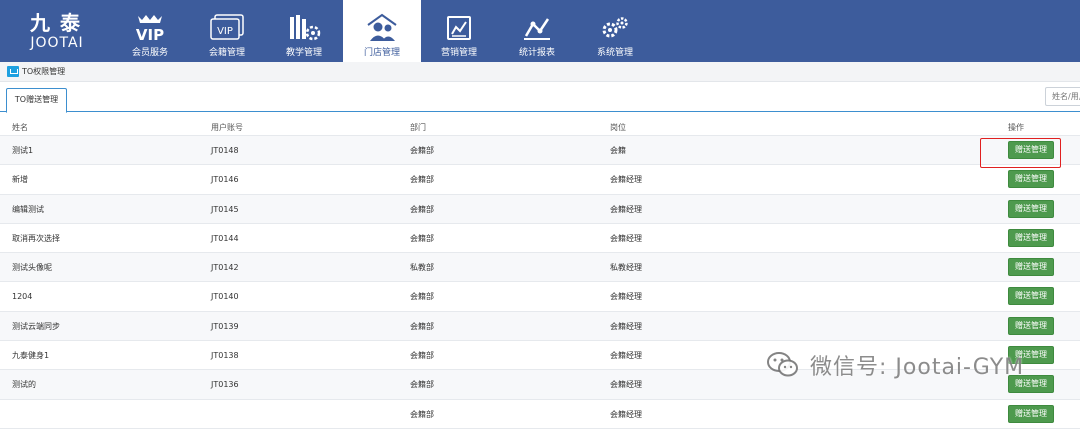  I want to click on cell-name: 测试的, so click(24, 385).